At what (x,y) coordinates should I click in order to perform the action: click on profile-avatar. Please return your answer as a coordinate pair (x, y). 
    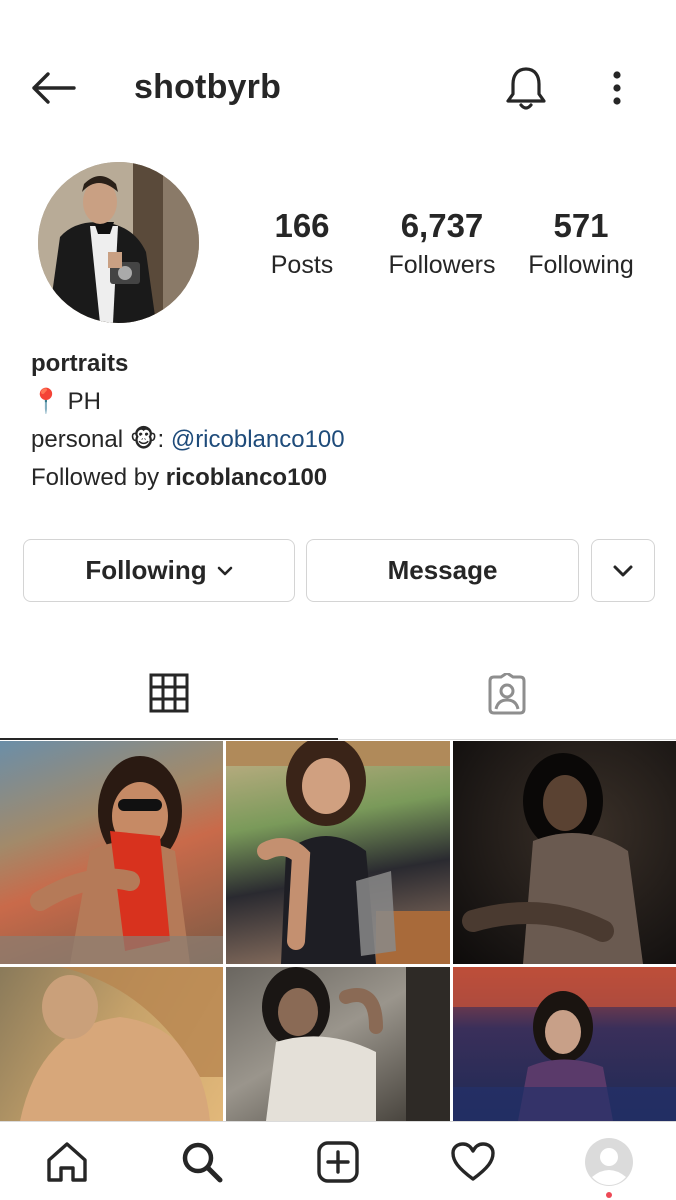
    Looking at the image, I should click on (118, 242).